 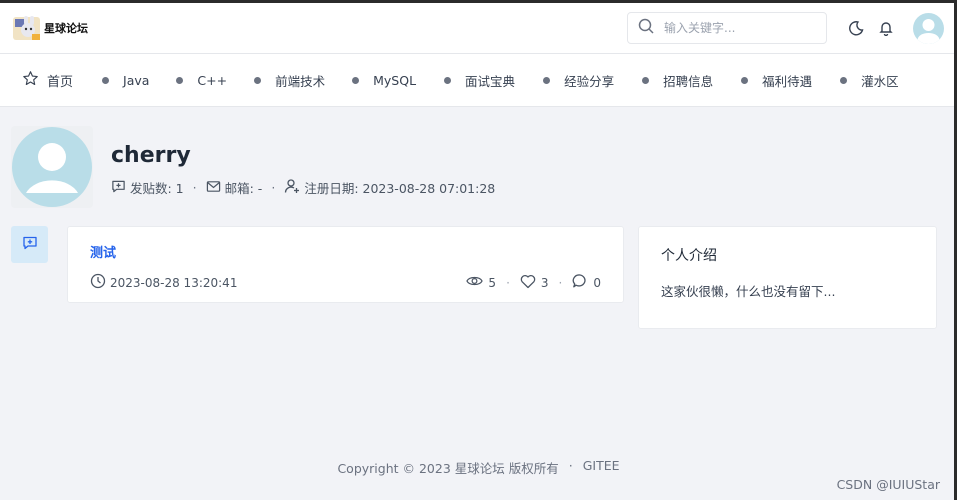 I want to click on profile-username: cherry, so click(x=151, y=155).